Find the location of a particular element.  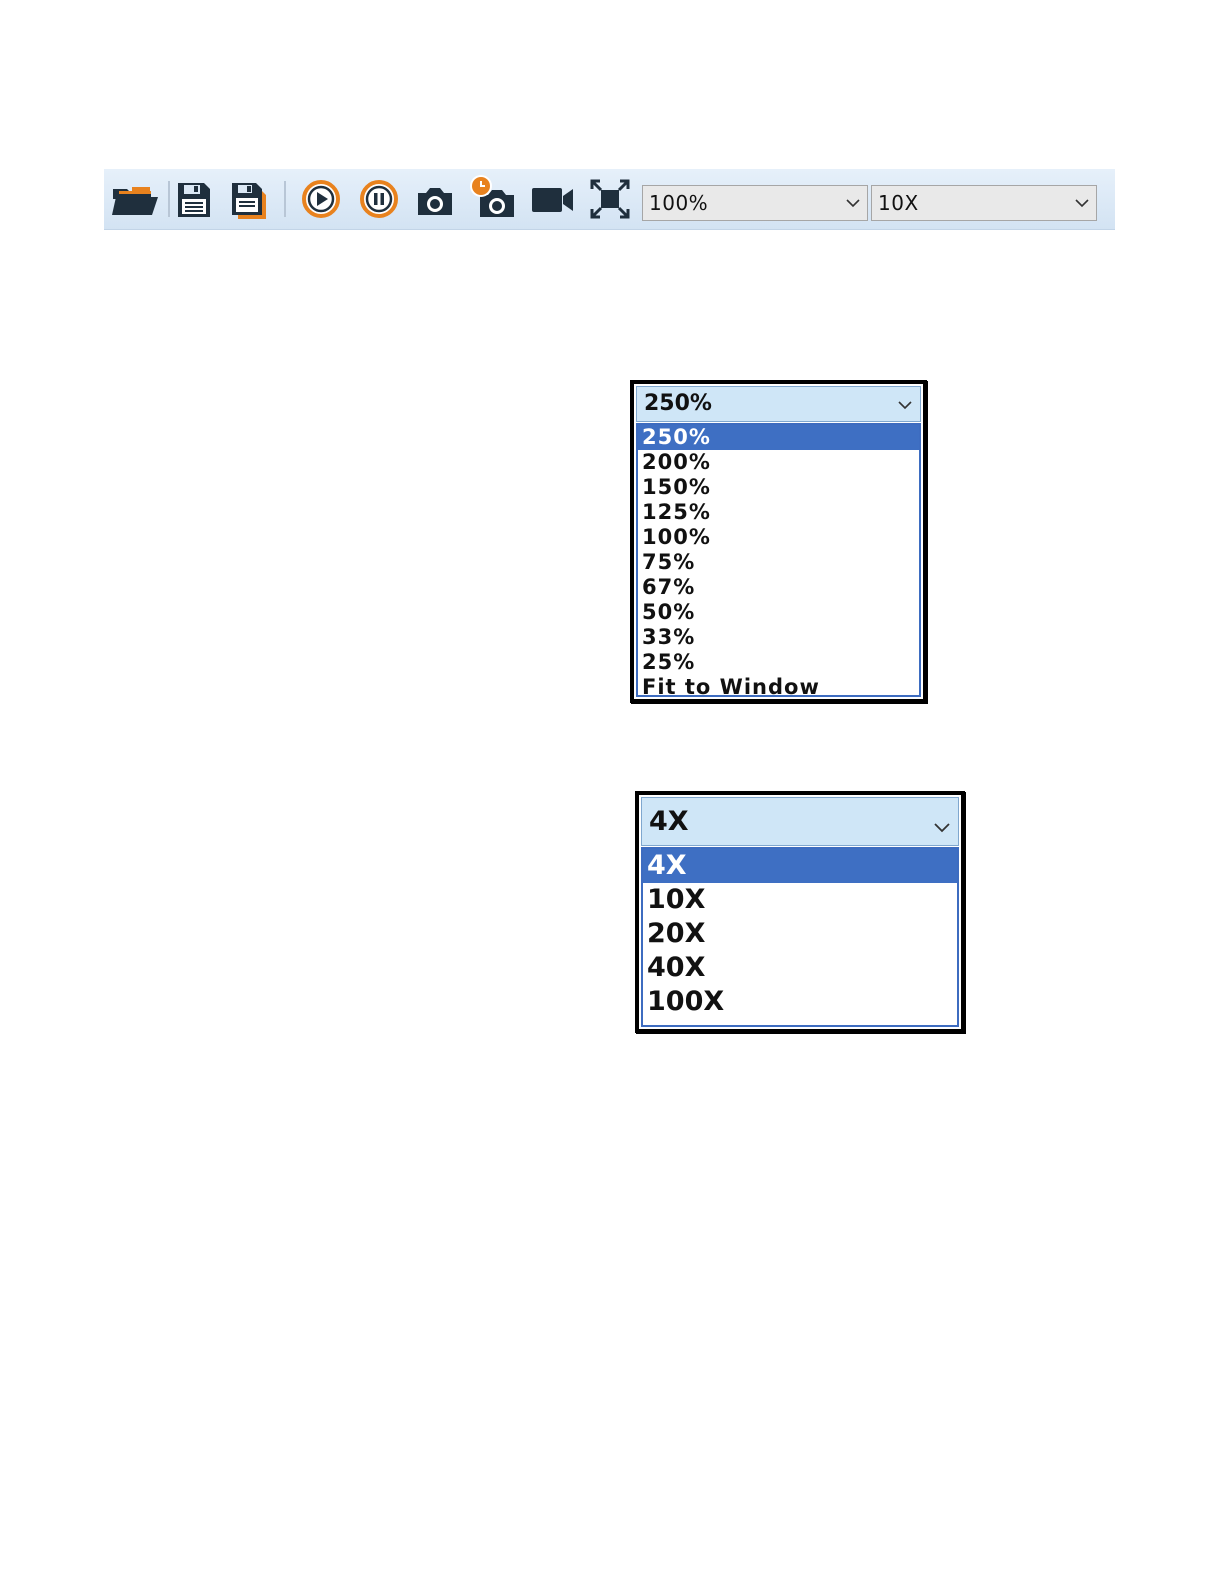

fullscreen-icon is located at coordinates (610, 199).